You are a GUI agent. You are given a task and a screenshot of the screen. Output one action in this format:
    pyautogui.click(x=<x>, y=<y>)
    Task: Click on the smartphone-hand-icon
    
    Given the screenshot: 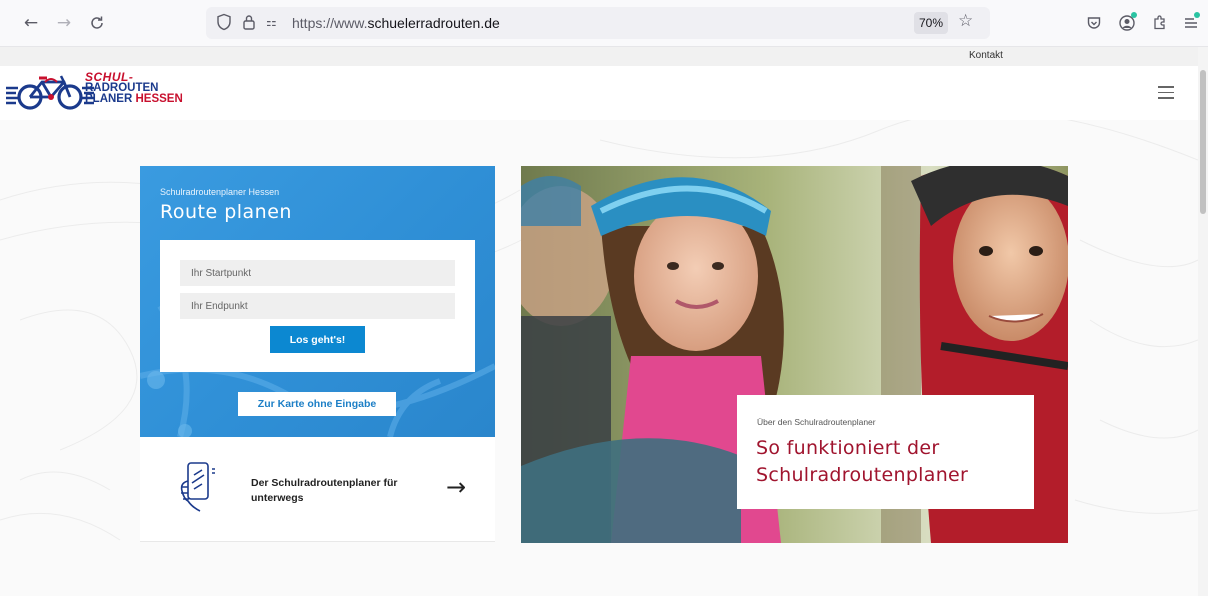 What is the action you would take?
    pyautogui.click(x=197, y=487)
    